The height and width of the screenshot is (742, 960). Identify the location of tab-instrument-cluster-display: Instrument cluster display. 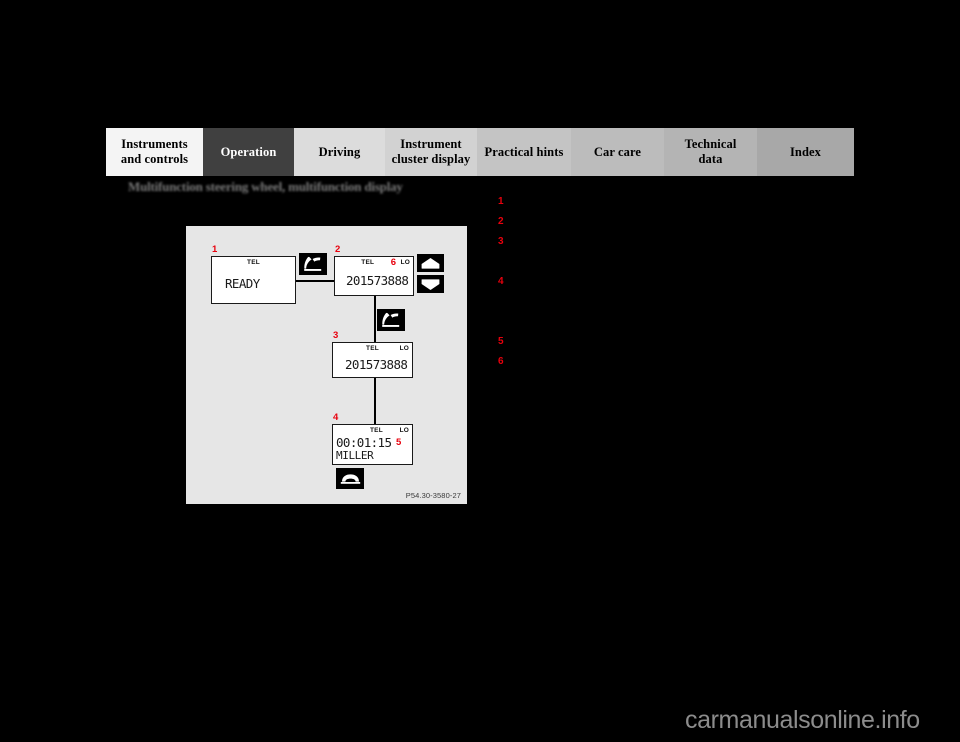
(431, 152).